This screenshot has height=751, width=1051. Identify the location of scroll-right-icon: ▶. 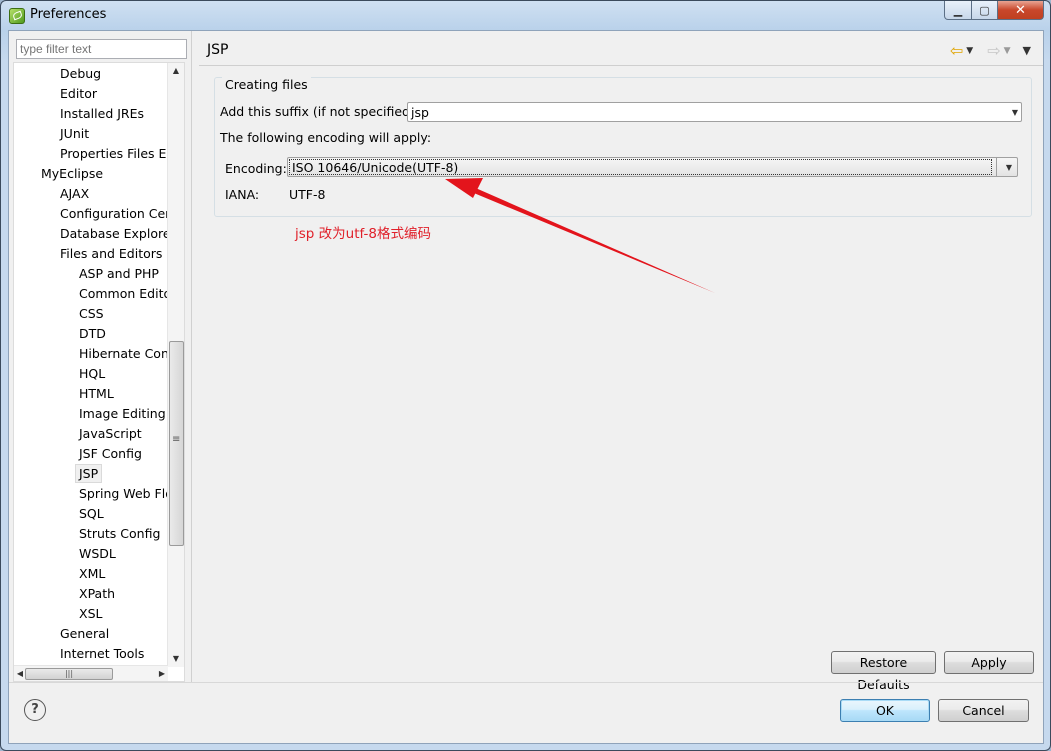
(162, 673).